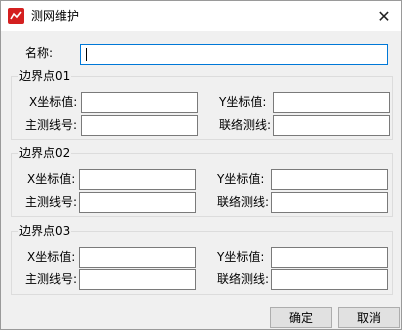 The width and height of the screenshot is (402, 330). I want to click on link-line-label-01: 联络测线:, so click(245, 125).